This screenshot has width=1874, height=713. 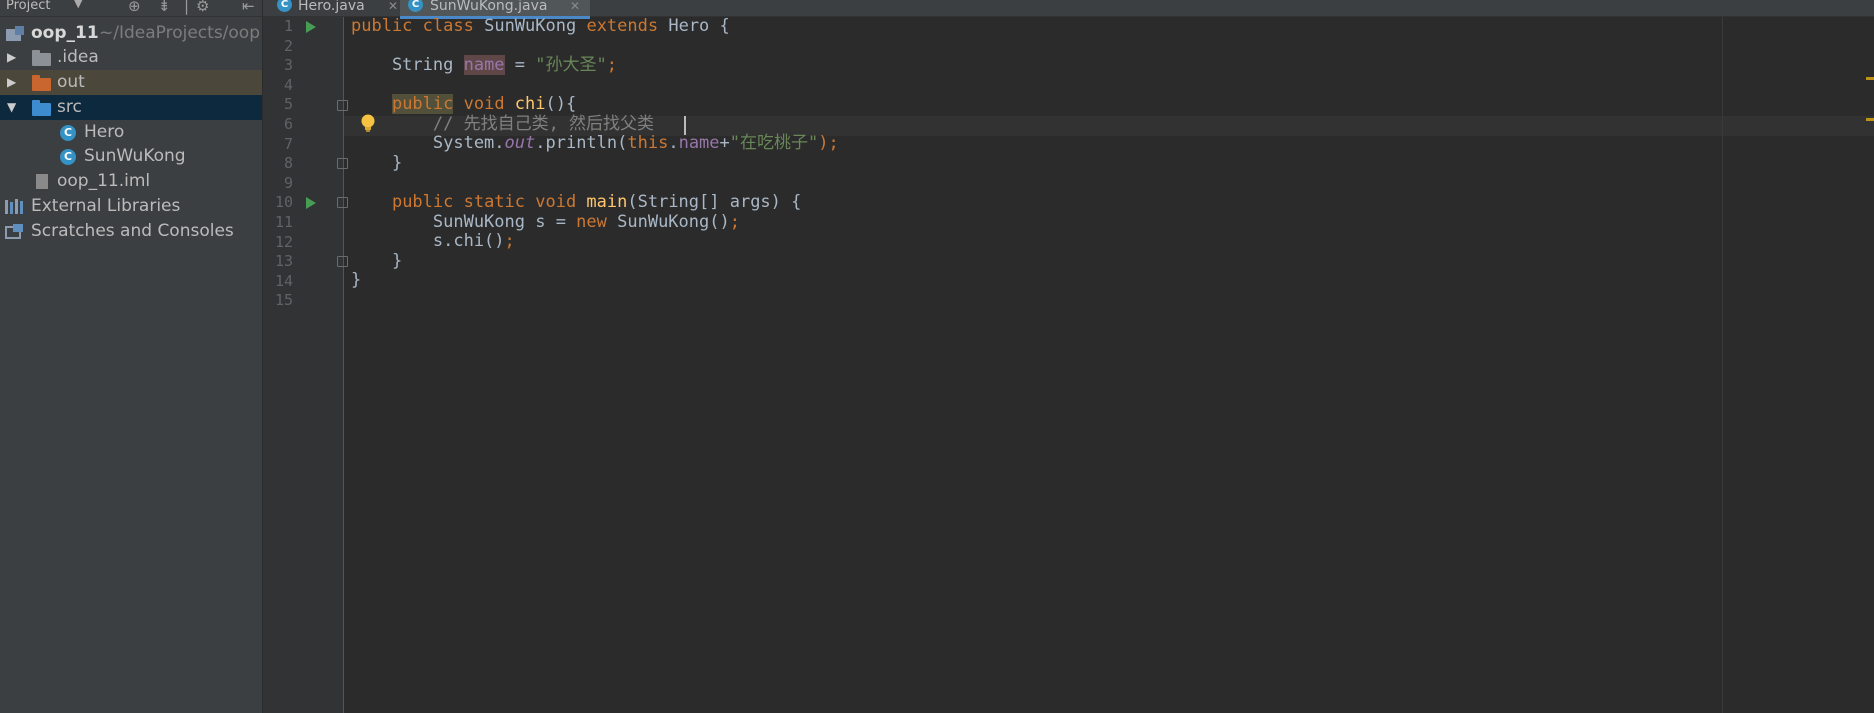 I want to click on line-number: 5, so click(x=288, y=104).